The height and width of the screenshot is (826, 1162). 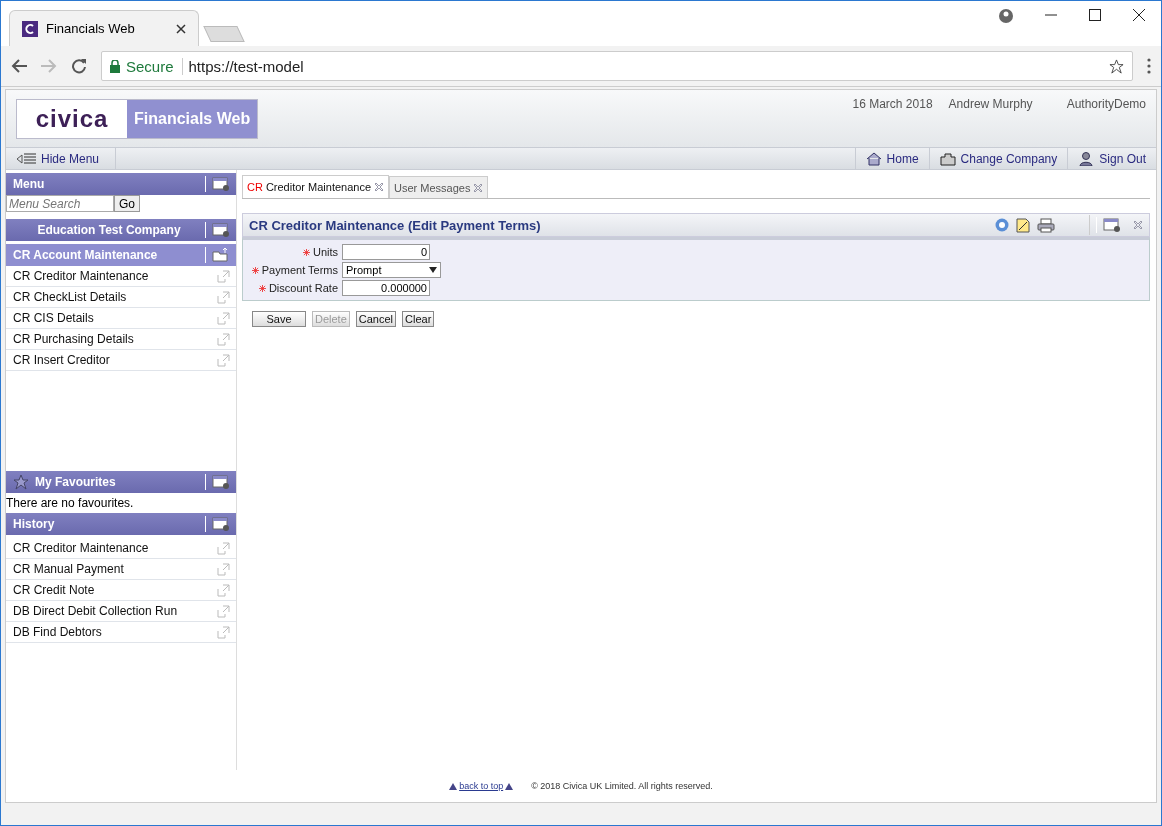 I want to click on action-button: Cancel, so click(x=376, y=319).